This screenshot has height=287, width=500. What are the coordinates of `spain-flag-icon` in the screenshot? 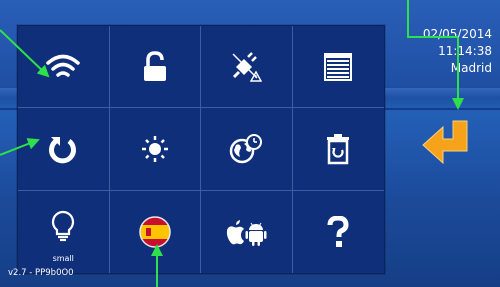 It's located at (155, 232).